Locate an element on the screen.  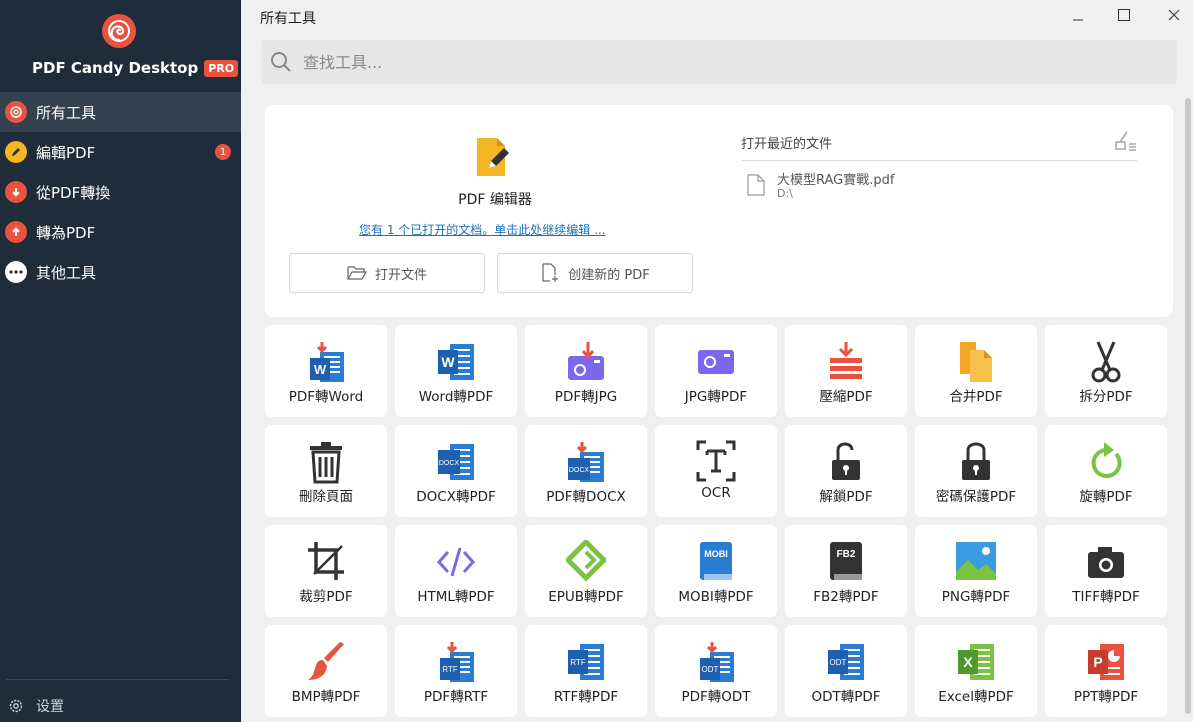
tool-pdf-to-odt: ODT PDF轉ODT is located at coordinates (716, 671).